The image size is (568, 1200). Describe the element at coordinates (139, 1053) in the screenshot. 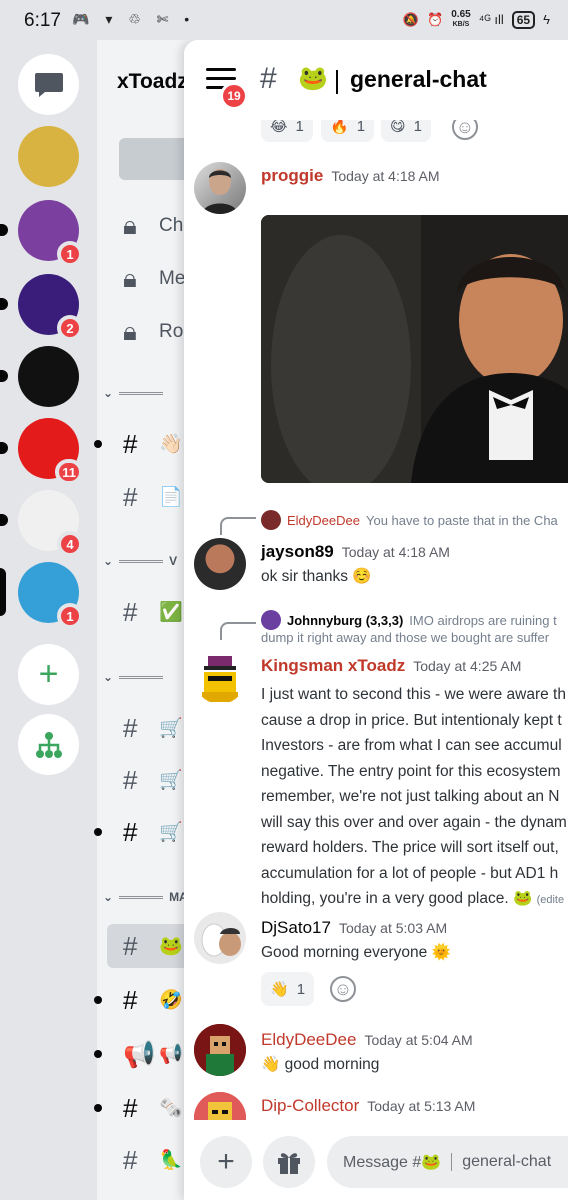

I see `megaphone-icon: 📢` at that location.